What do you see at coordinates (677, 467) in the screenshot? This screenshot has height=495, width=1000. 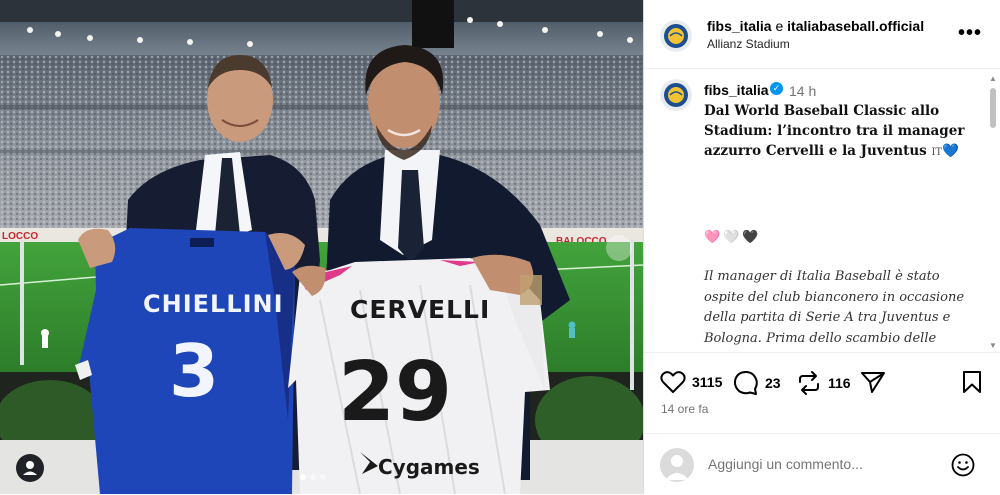 I see `default-avatar-icon` at bounding box center [677, 467].